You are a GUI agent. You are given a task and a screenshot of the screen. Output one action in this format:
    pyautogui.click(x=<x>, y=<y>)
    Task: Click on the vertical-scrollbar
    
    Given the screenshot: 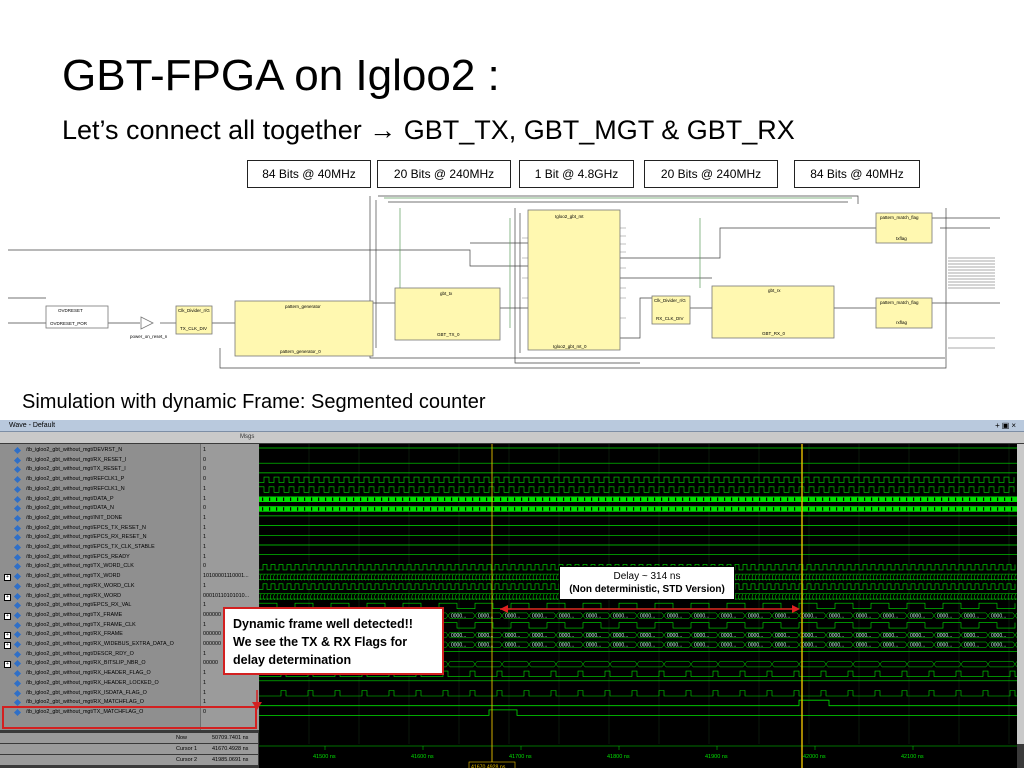 What is the action you would take?
    pyautogui.click(x=1020, y=594)
    